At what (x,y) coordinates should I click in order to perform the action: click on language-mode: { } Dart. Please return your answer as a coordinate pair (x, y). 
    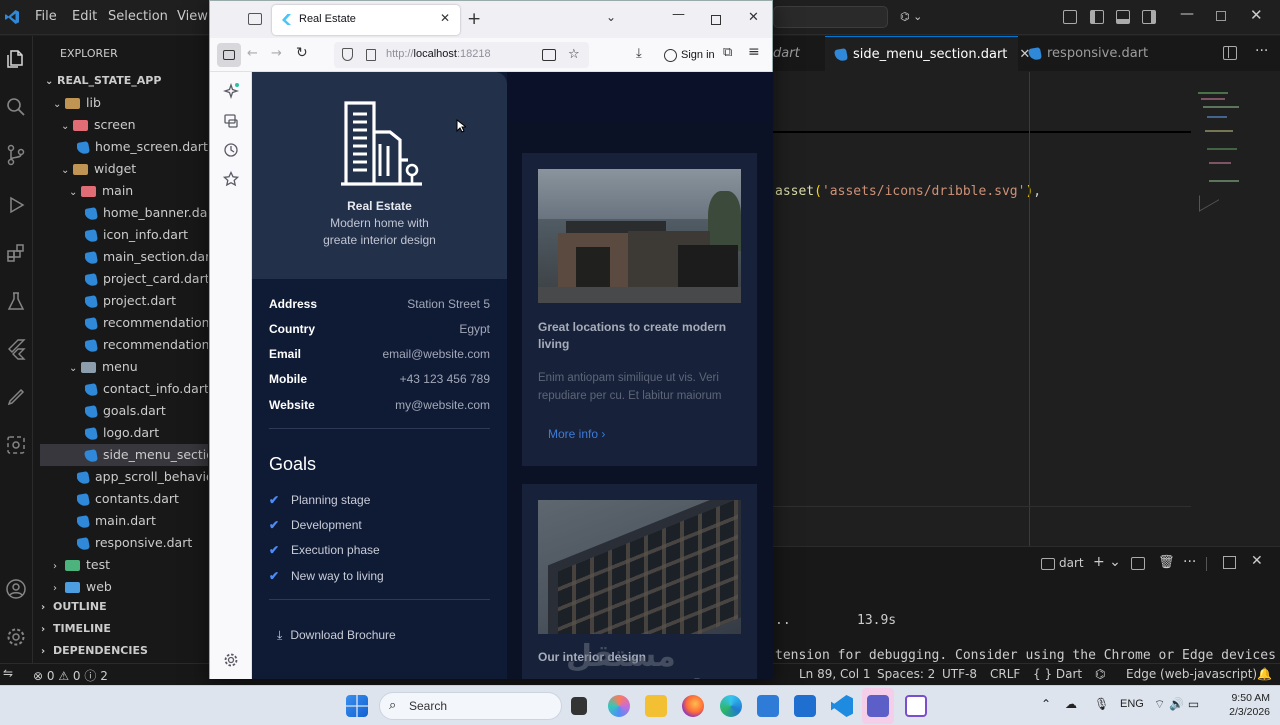
    Looking at the image, I should click on (1057, 674).